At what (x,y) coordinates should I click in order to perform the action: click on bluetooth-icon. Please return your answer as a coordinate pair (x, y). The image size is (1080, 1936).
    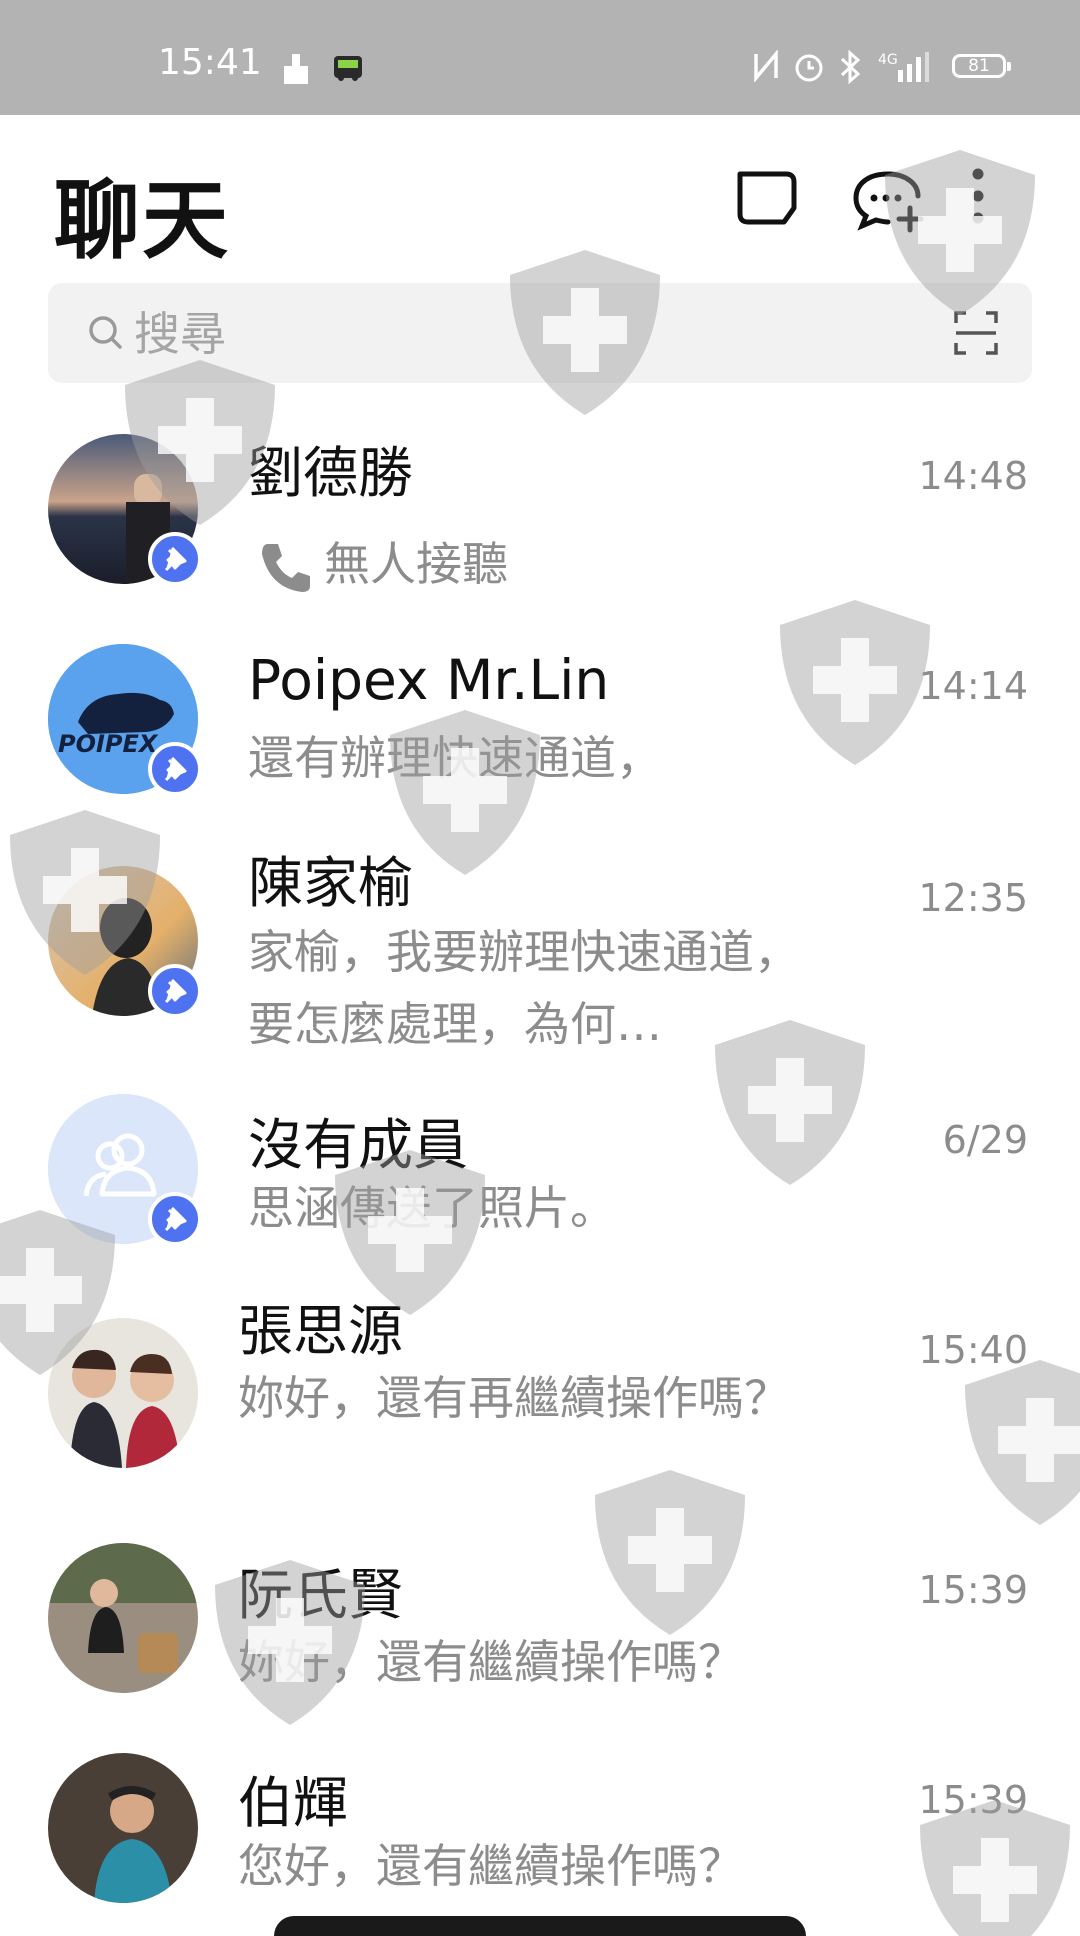
    Looking at the image, I should click on (850, 67).